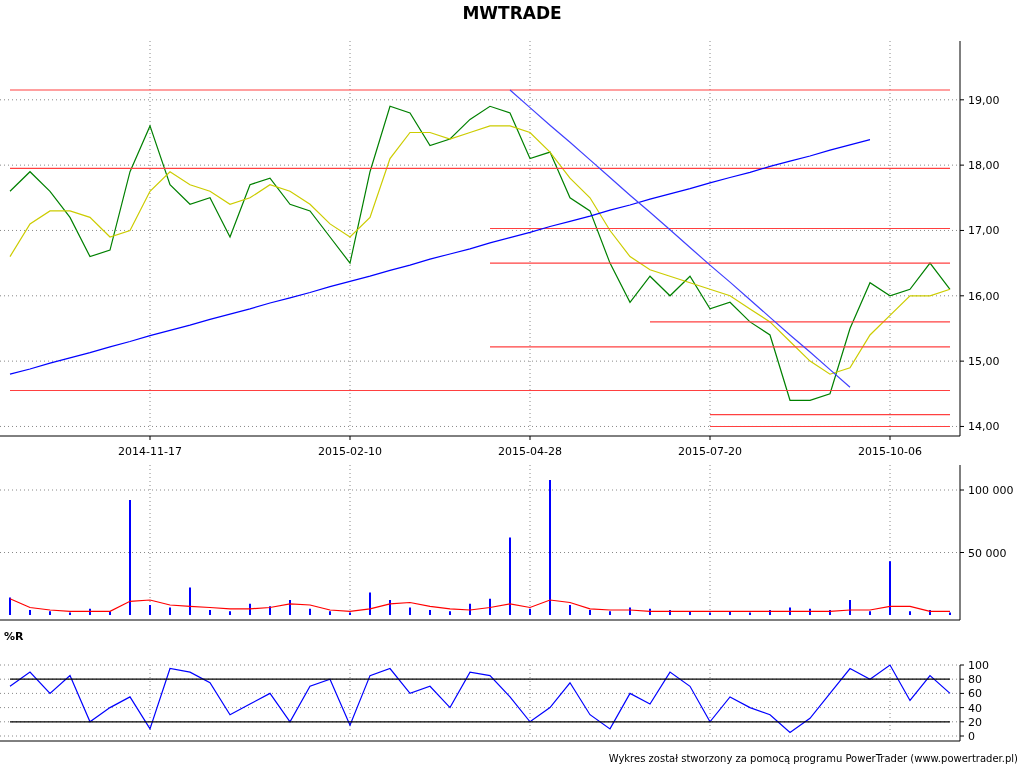  I want to click on axis-label: 80, so click(975, 680).